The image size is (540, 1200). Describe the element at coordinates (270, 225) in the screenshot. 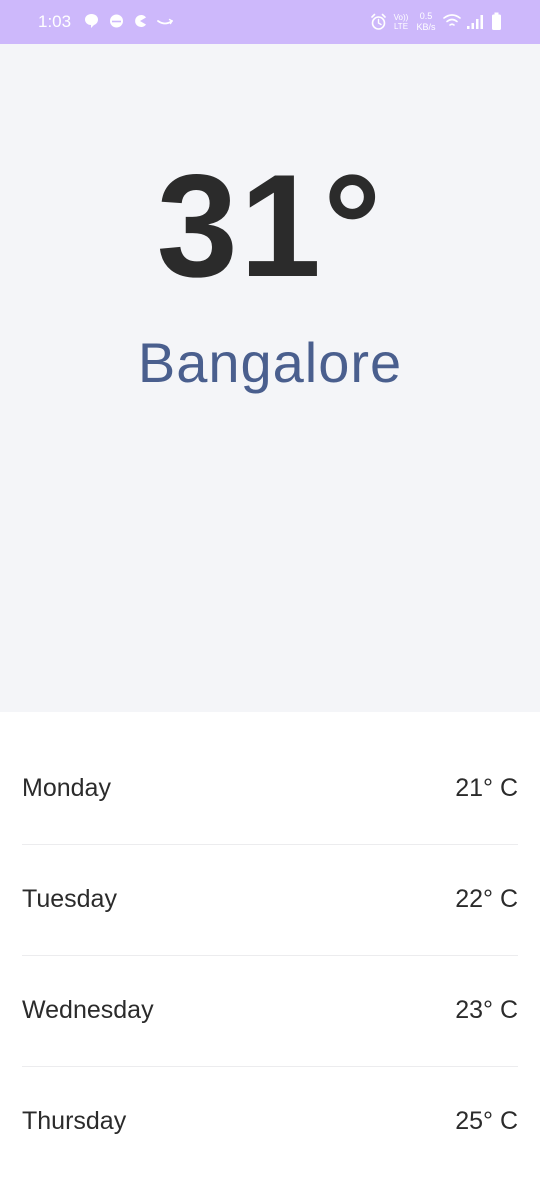

I see `current-temperature: 31°` at that location.